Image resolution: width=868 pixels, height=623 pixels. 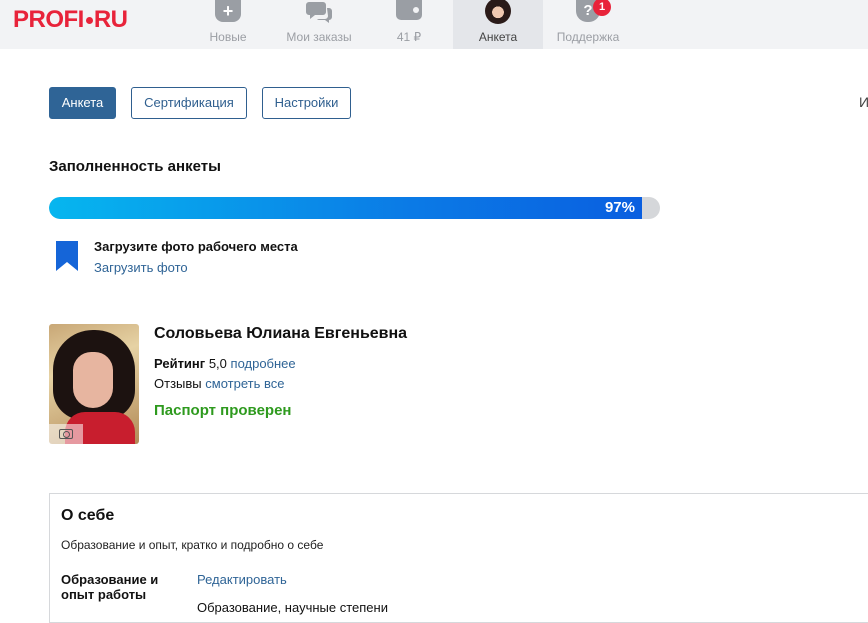 What do you see at coordinates (619, 207) in the screenshot?
I see `progress-percent: 97%` at bounding box center [619, 207].